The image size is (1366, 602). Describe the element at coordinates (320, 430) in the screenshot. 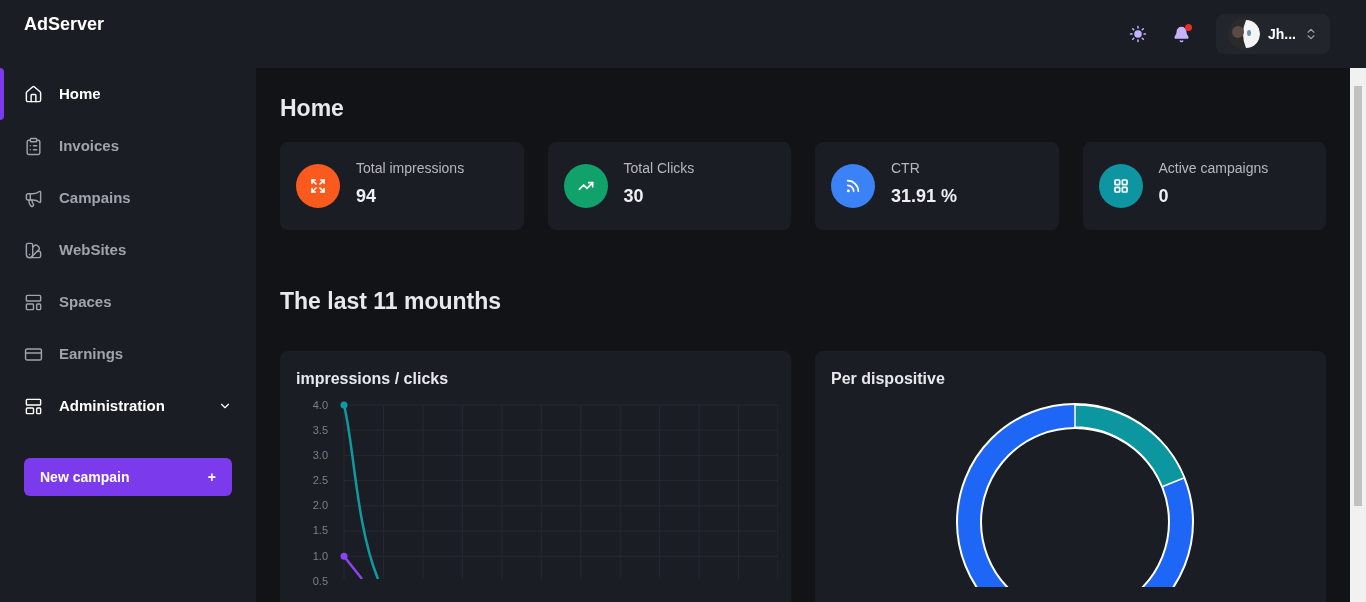

I see `axis-tick-label: 3.5` at that location.